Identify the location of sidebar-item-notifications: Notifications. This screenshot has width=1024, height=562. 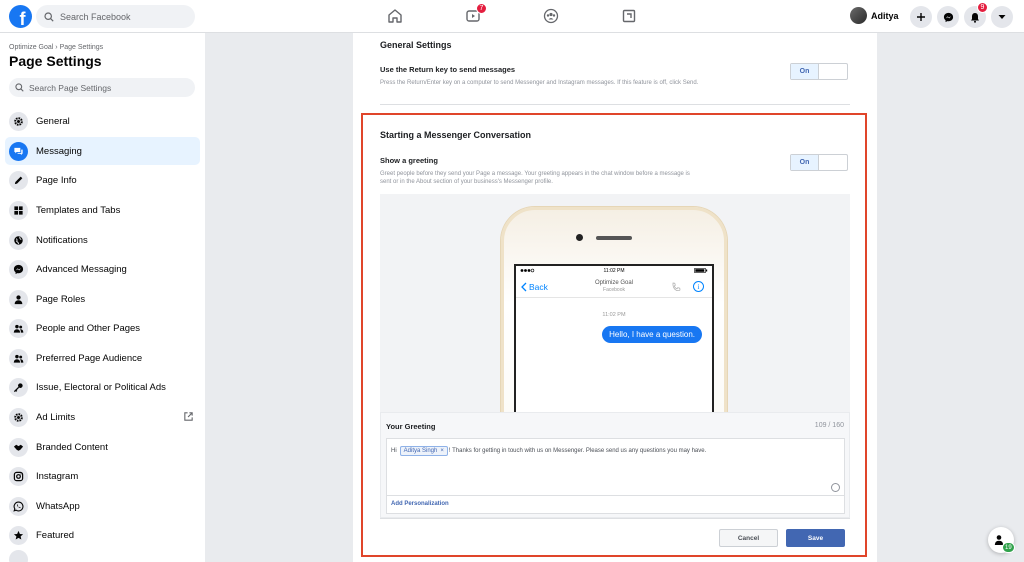
(102, 240).